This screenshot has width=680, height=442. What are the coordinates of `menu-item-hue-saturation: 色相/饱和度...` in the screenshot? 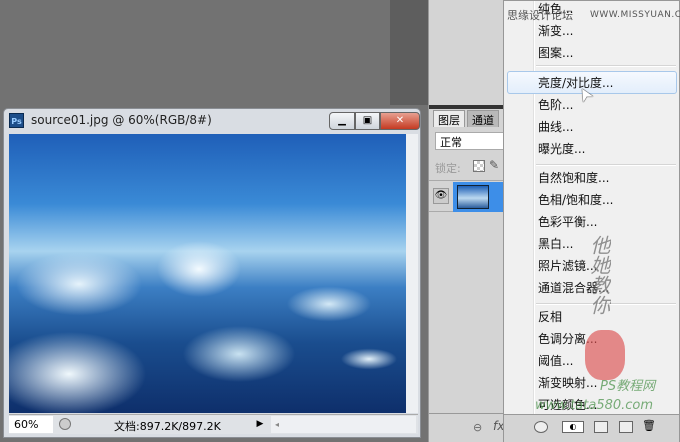 It's located at (576, 200).